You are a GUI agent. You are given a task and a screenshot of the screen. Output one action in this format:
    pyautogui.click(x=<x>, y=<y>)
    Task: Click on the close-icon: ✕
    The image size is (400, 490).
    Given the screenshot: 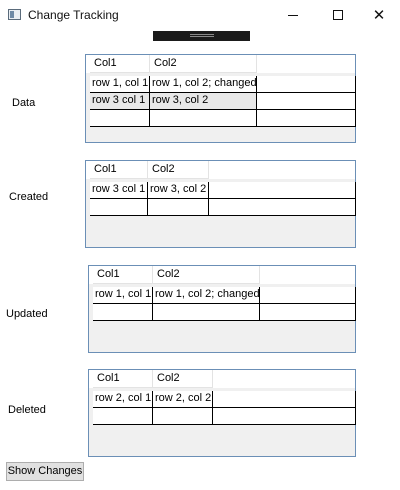 What is the action you would take?
    pyautogui.click(x=379, y=15)
    